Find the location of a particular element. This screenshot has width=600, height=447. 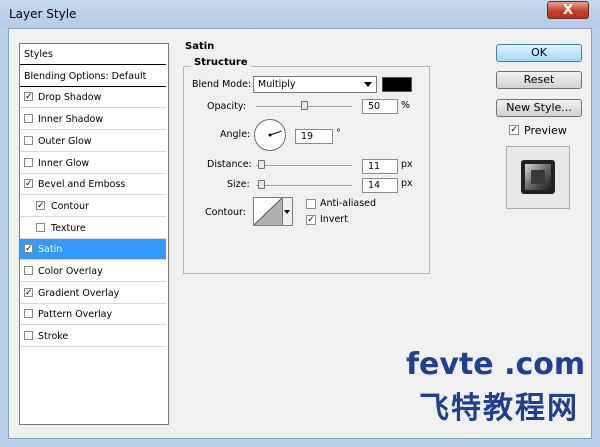

size-input: 14 is located at coordinates (380, 185).